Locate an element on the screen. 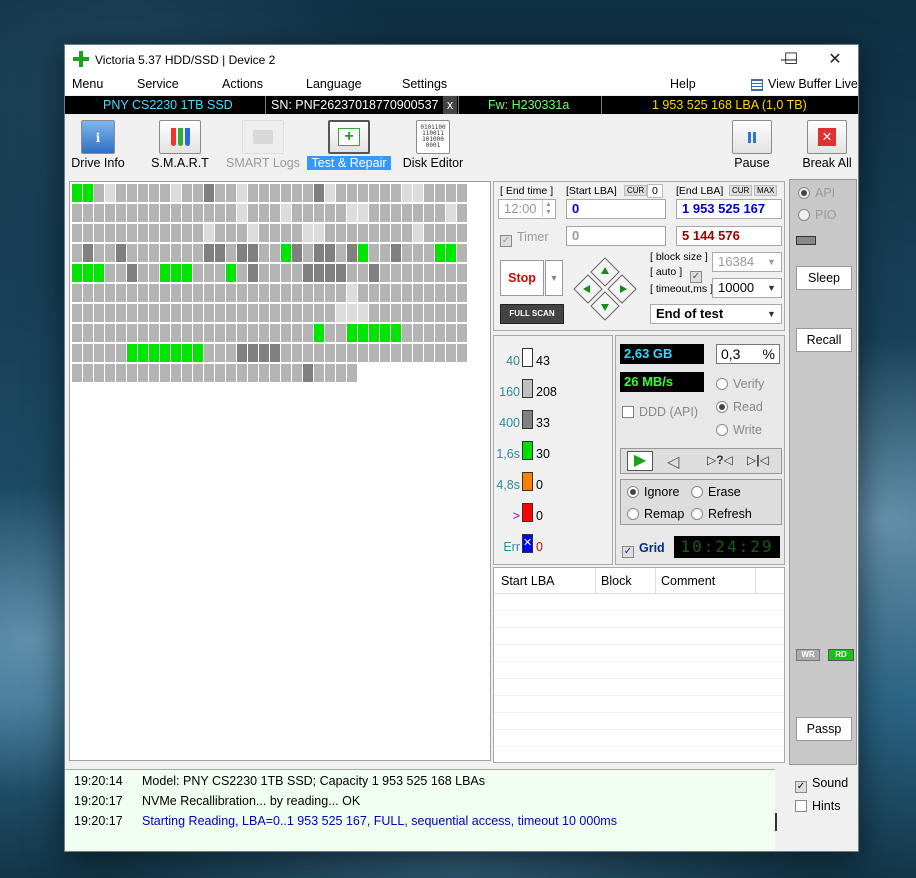 This screenshot has width=916, height=878. disk-editor-label: Disk Editor is located at coordinates (433, 163).